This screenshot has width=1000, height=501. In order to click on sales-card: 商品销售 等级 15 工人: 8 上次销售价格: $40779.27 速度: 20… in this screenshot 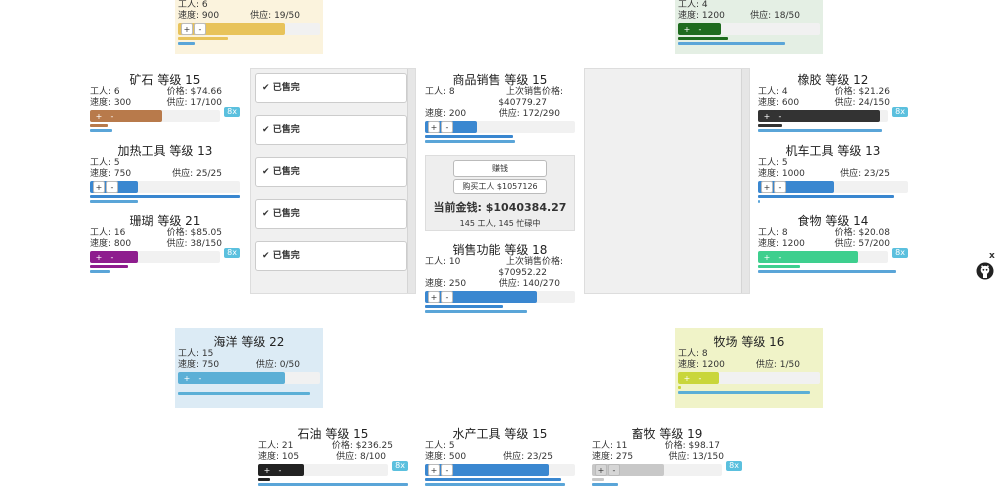, I will do `click(500, 108)`.